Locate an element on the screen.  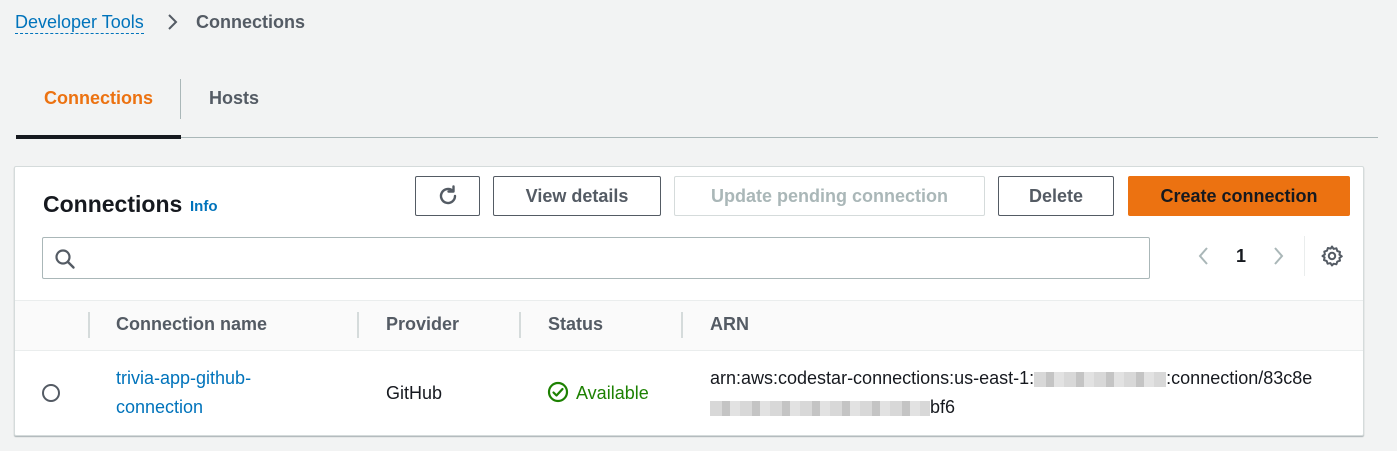
gear-icon is located at coordinates (1332, 256).